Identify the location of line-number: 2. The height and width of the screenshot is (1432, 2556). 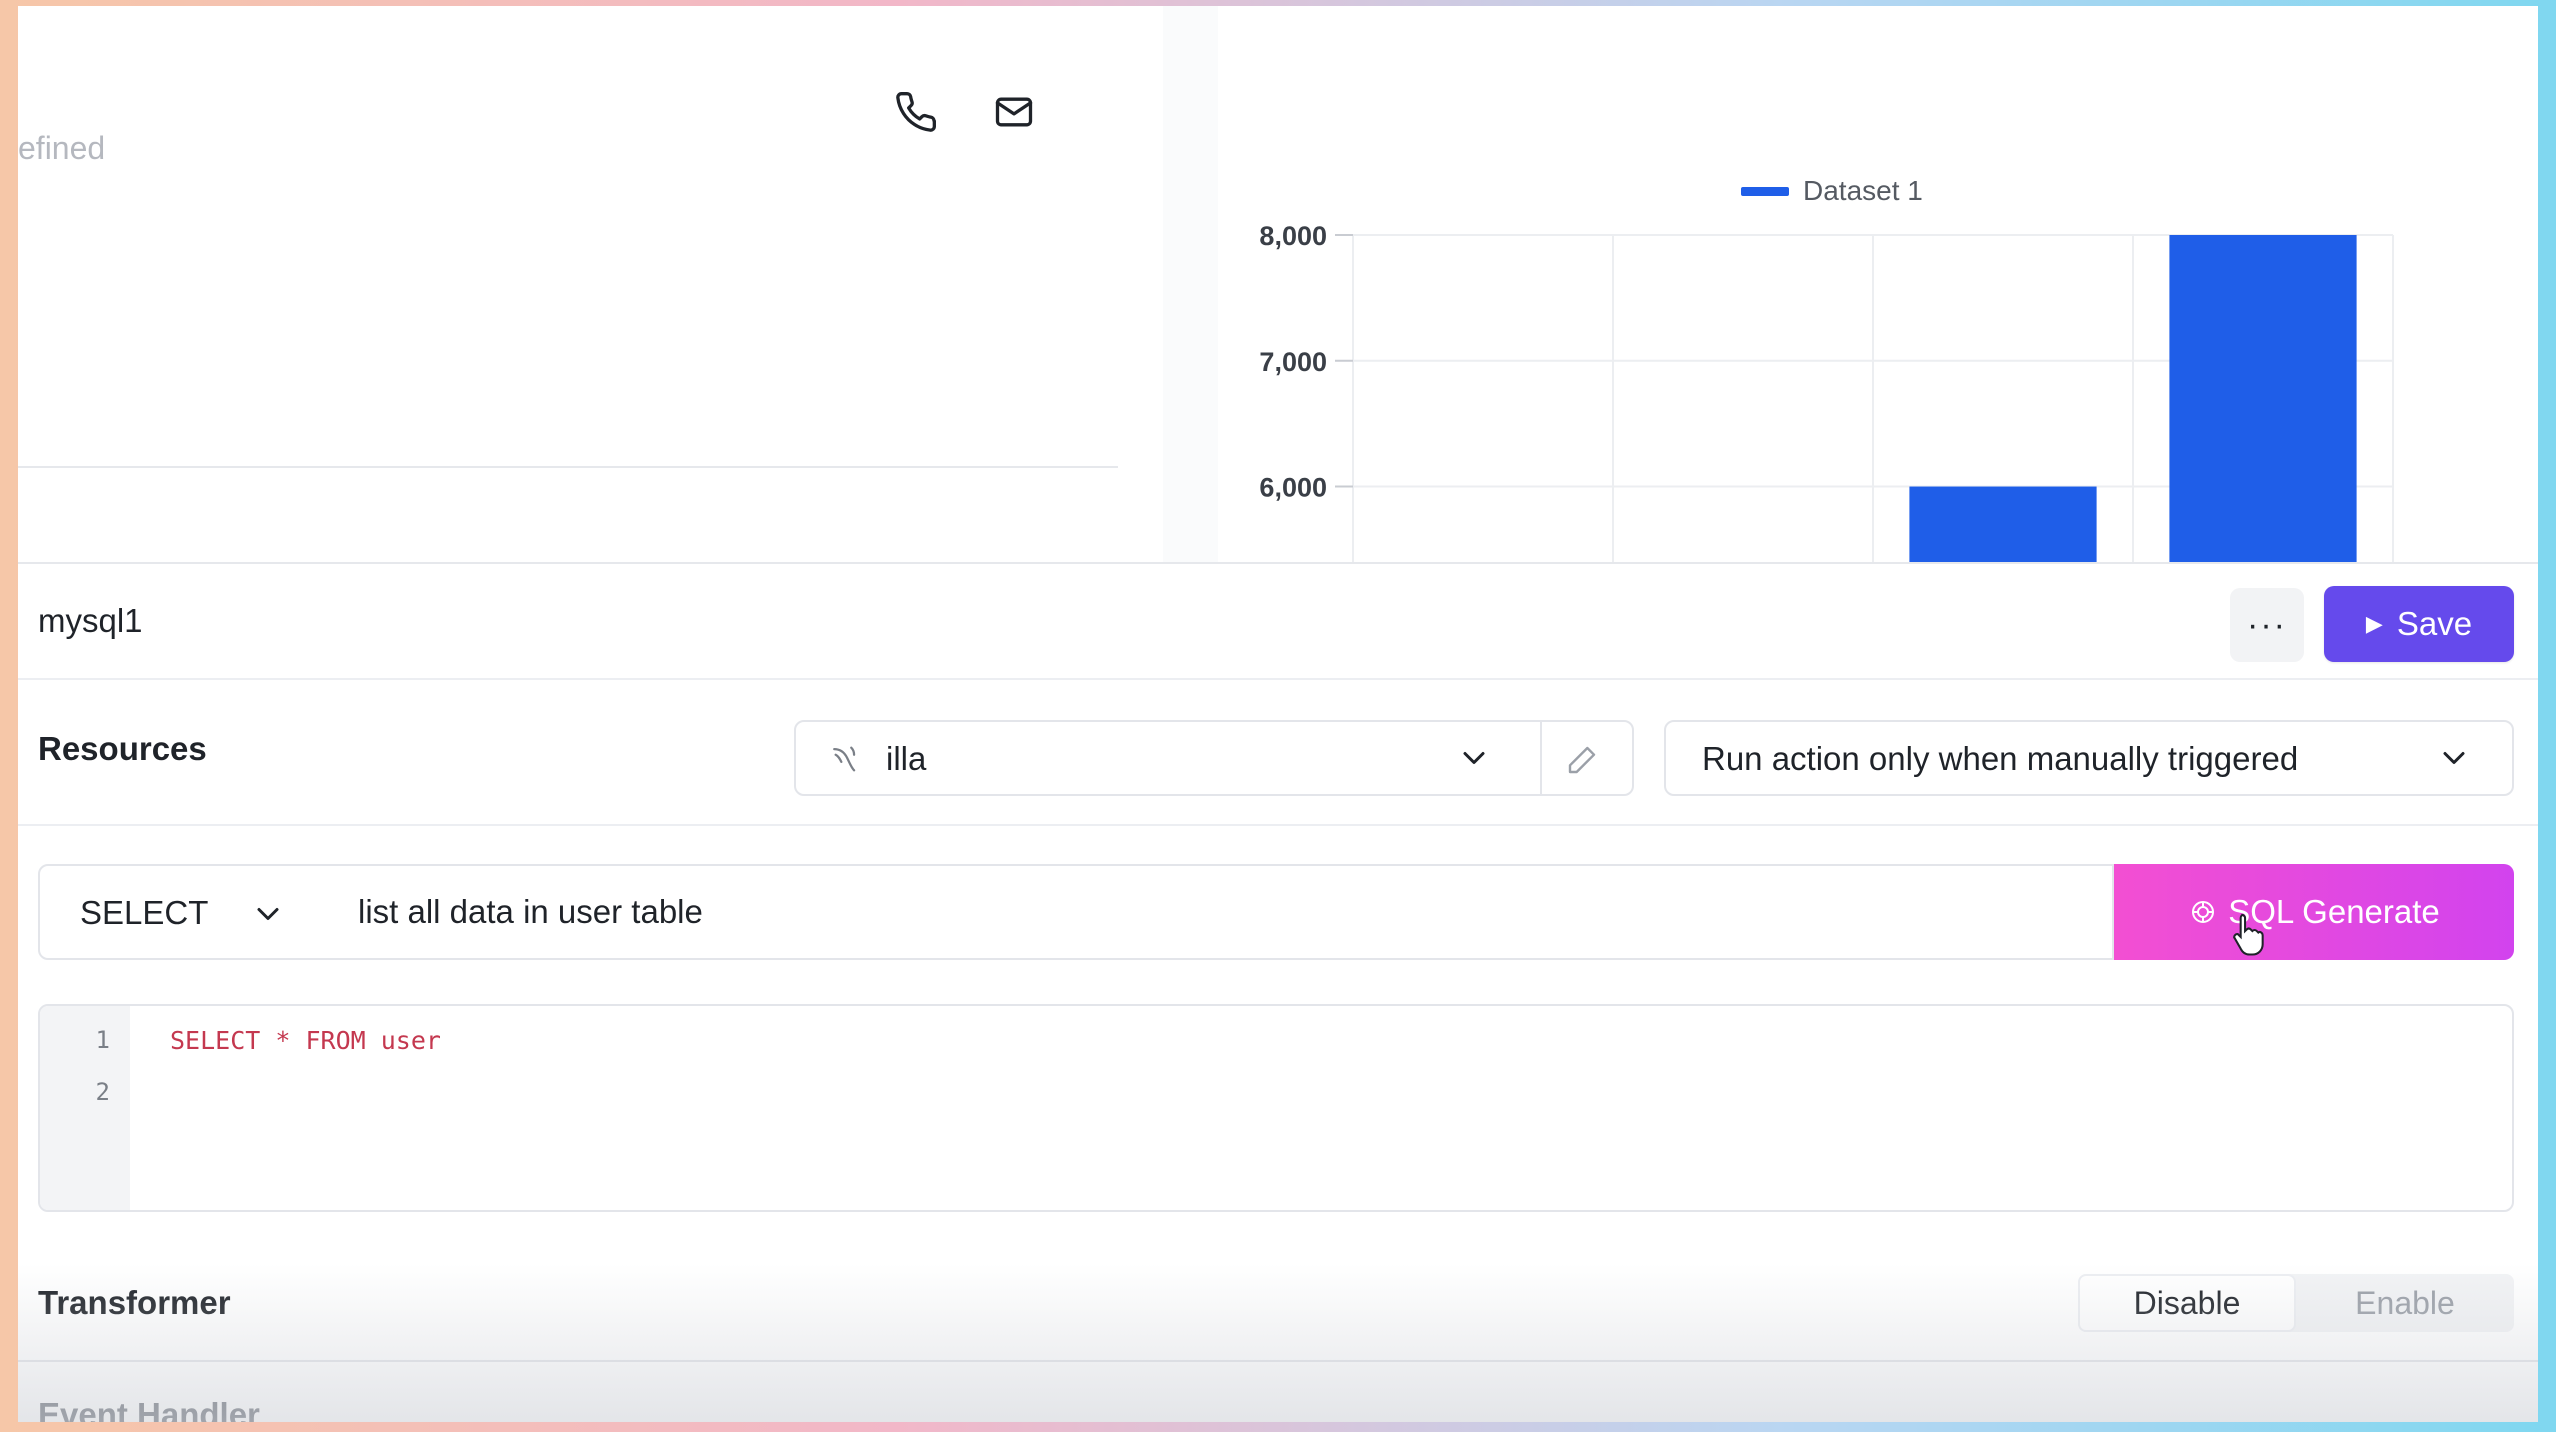
(102, 1092).